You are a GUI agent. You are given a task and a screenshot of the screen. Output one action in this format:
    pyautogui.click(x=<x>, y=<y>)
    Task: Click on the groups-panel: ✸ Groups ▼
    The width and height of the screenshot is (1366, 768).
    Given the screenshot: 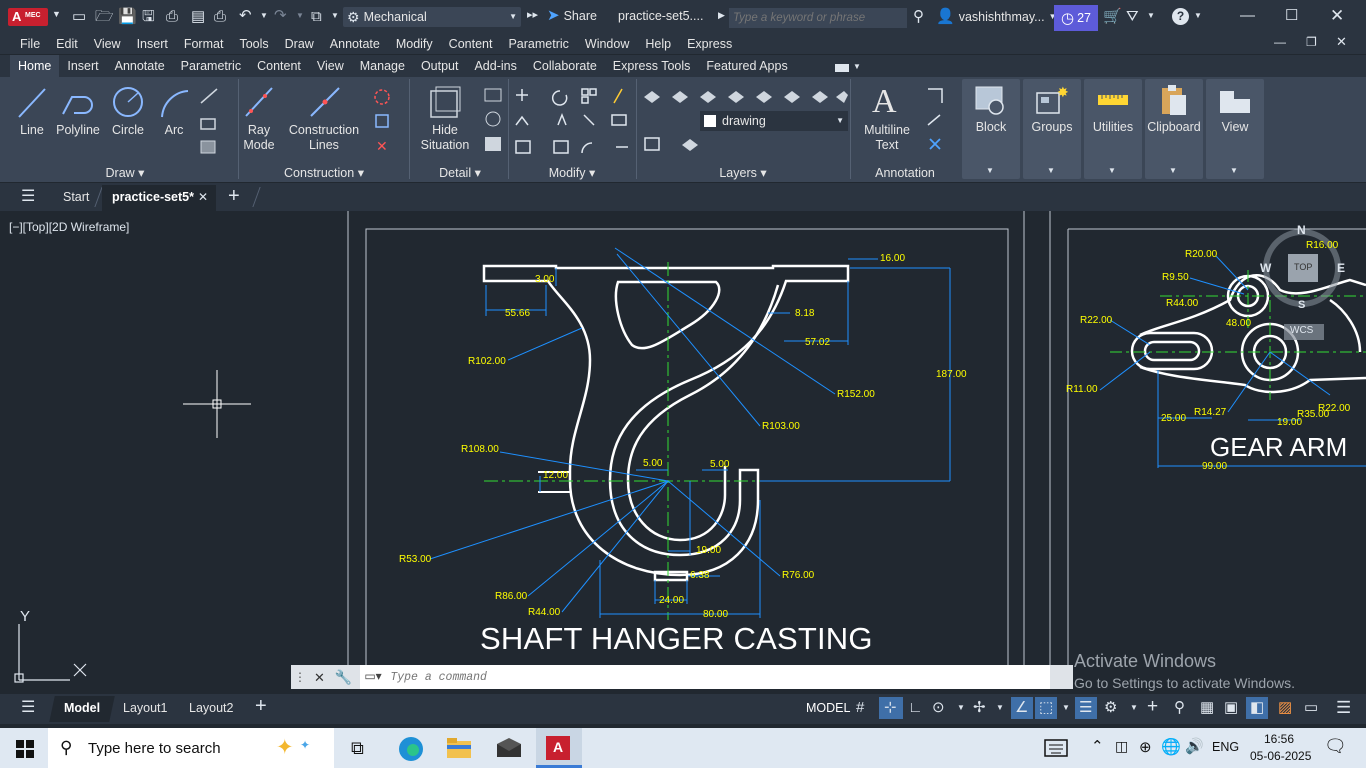 What is the action you would take?
    pyautogui.click(x=1052, y=129)
    